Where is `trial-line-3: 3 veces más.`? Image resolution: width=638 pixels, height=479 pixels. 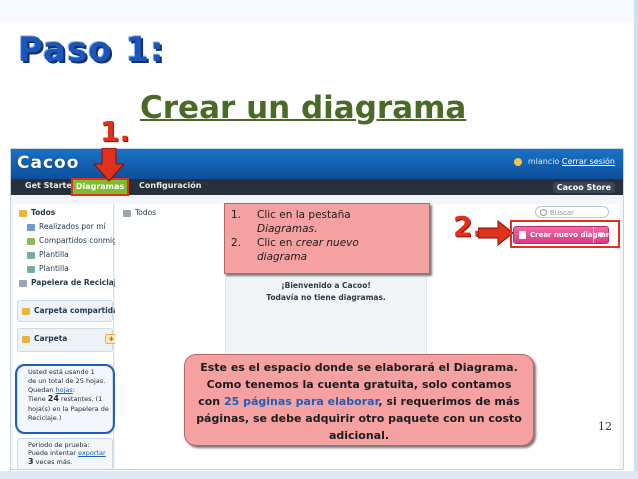 trial-line-3: 3 veces más. is located at coordinates (50, 462).